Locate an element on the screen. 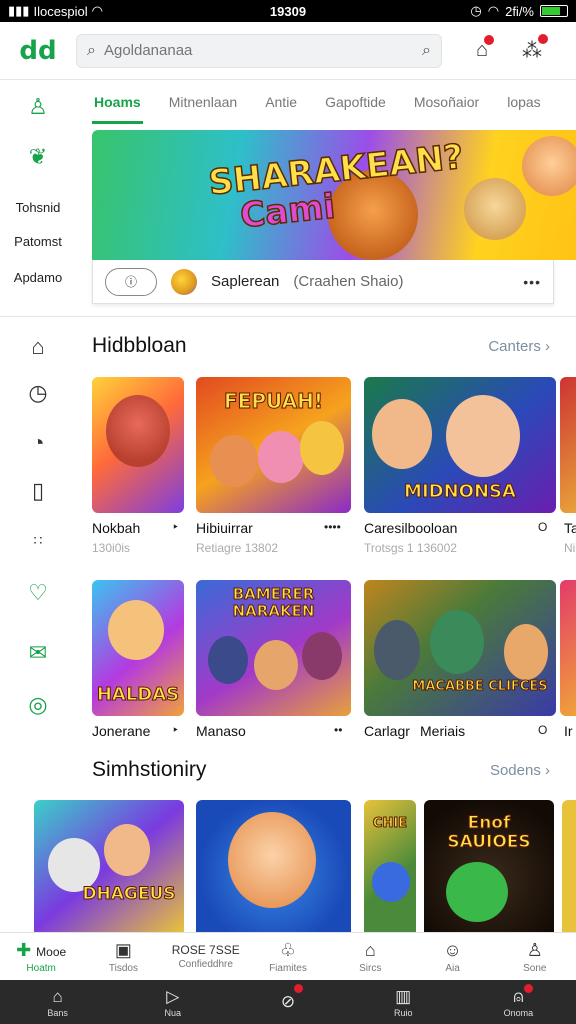 Image resolution: width=576 pixels, height=1024 pixels. rail-leaf: ❦ is located at coordinates (38, 157).